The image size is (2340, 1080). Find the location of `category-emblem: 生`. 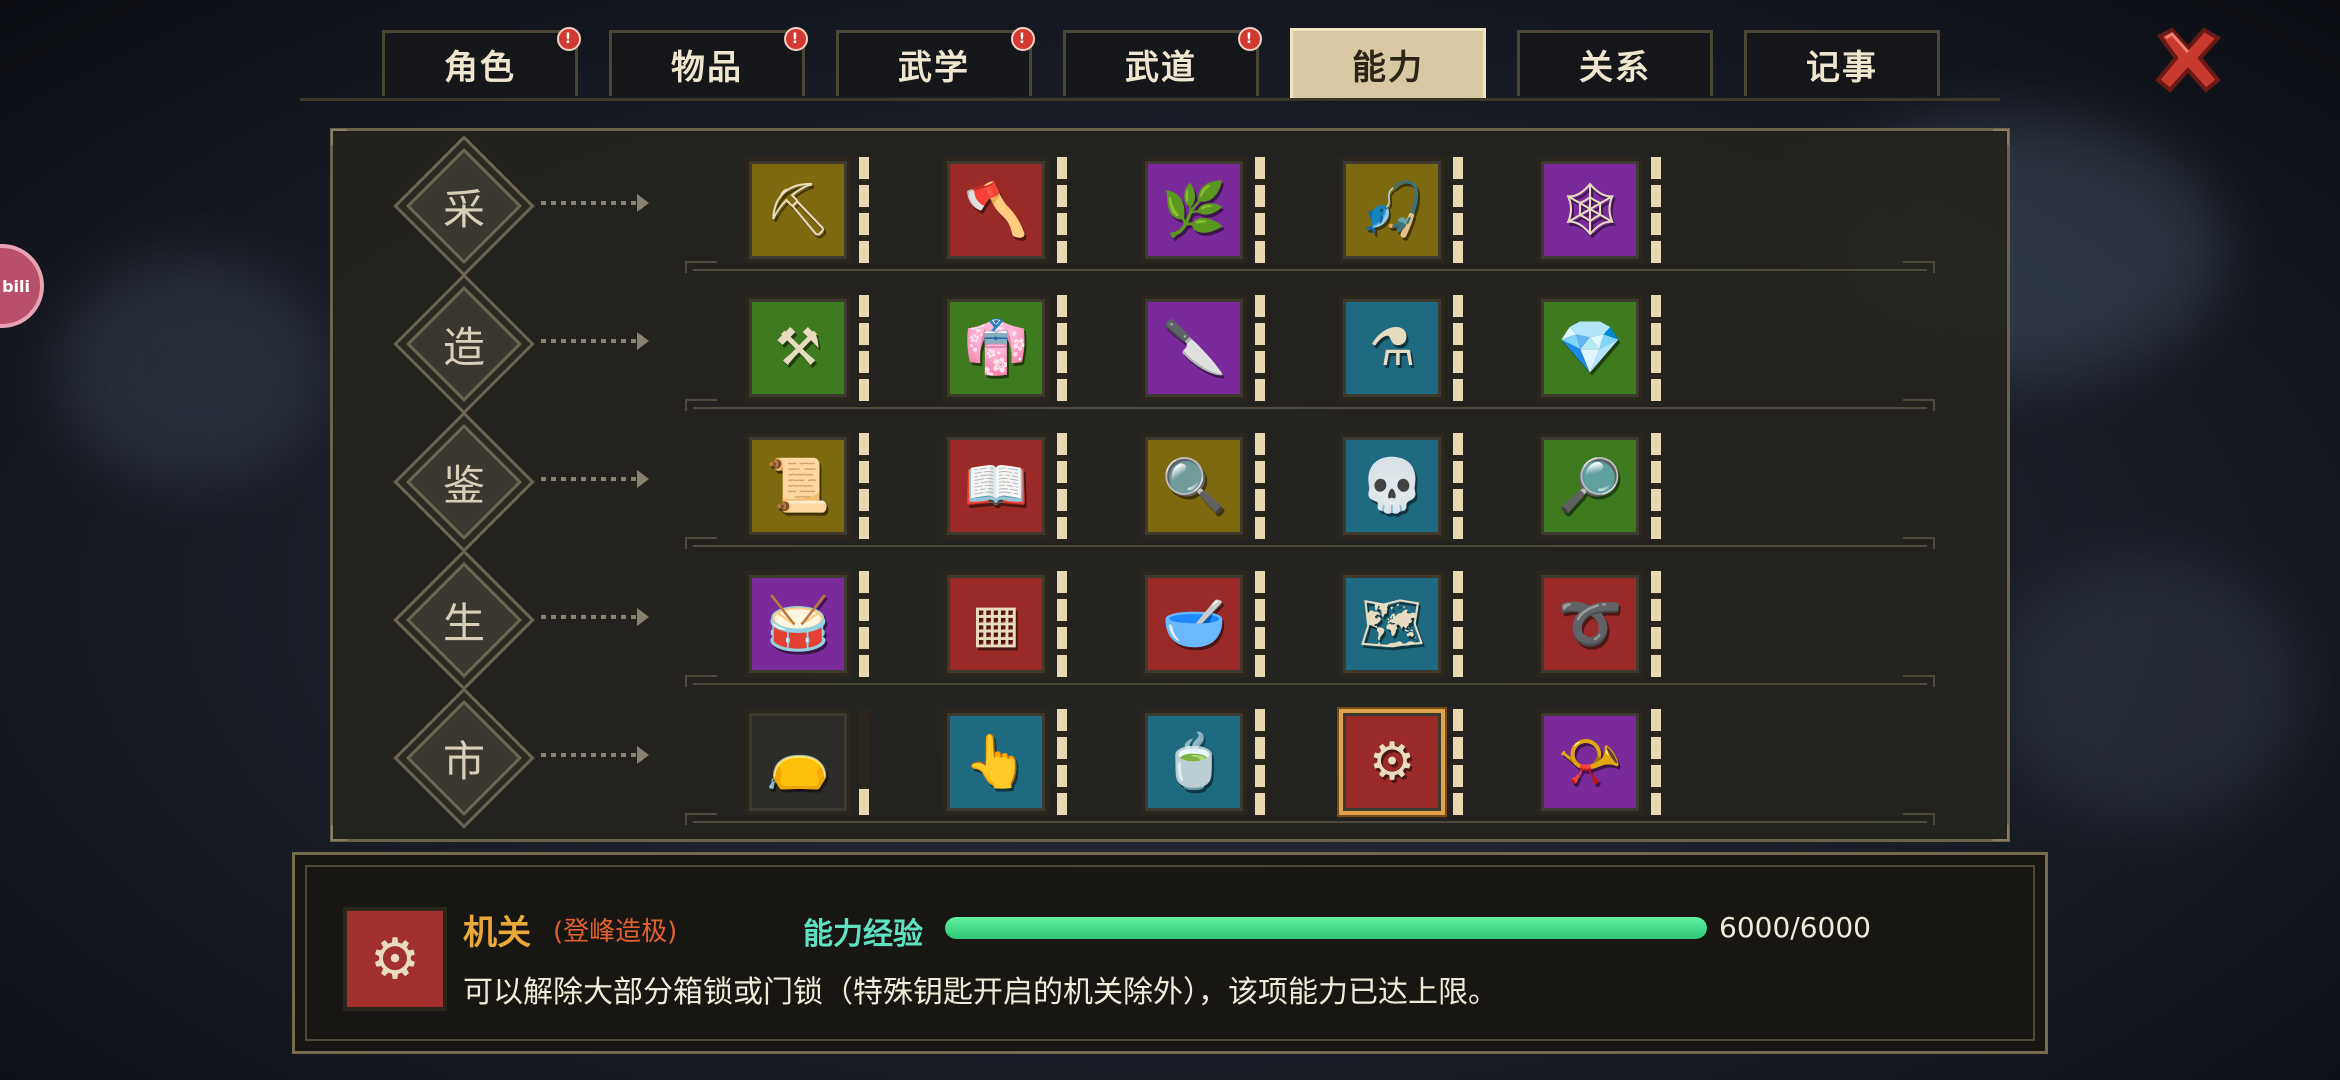

category-emblem: 生 is located at coordinates (464, 620).